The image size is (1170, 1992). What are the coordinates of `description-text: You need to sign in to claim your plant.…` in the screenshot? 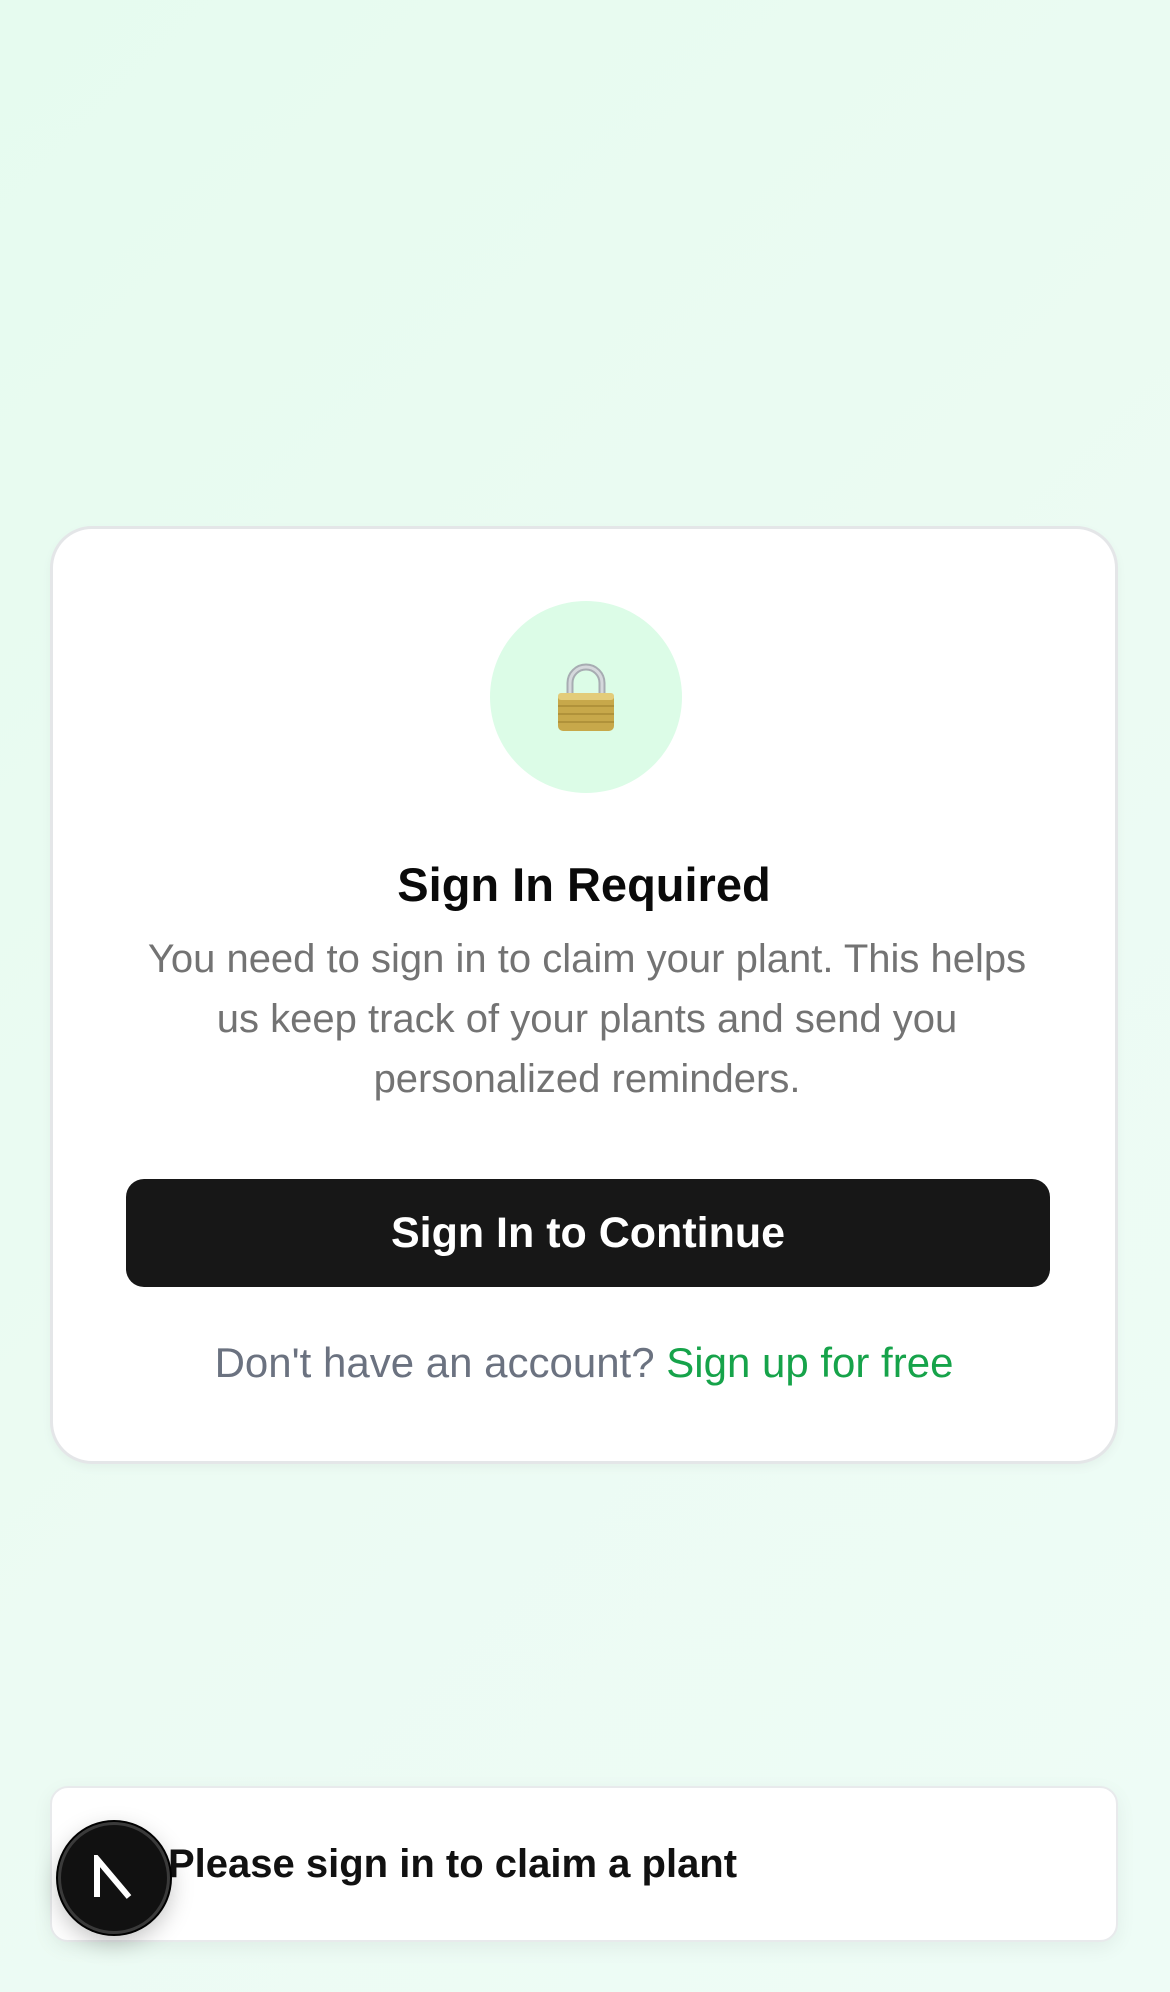 It's located at (587, 1019).